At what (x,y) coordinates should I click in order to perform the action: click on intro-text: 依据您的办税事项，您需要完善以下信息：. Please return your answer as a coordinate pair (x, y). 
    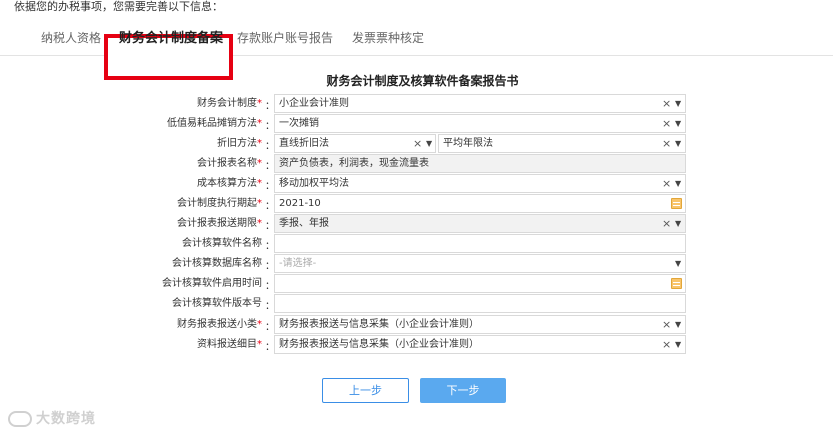
    Looking at the image, I should click on (118, 6).